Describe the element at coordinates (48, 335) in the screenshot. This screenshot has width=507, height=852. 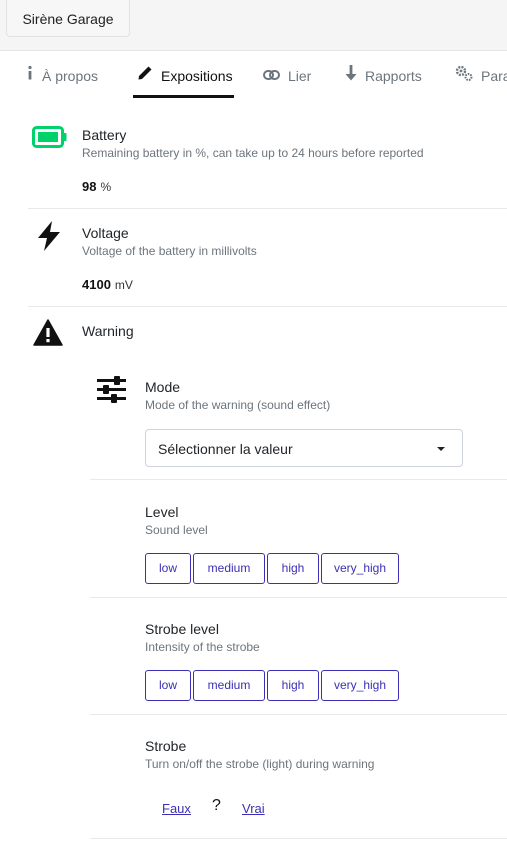
I see `warning-icon` at that location.